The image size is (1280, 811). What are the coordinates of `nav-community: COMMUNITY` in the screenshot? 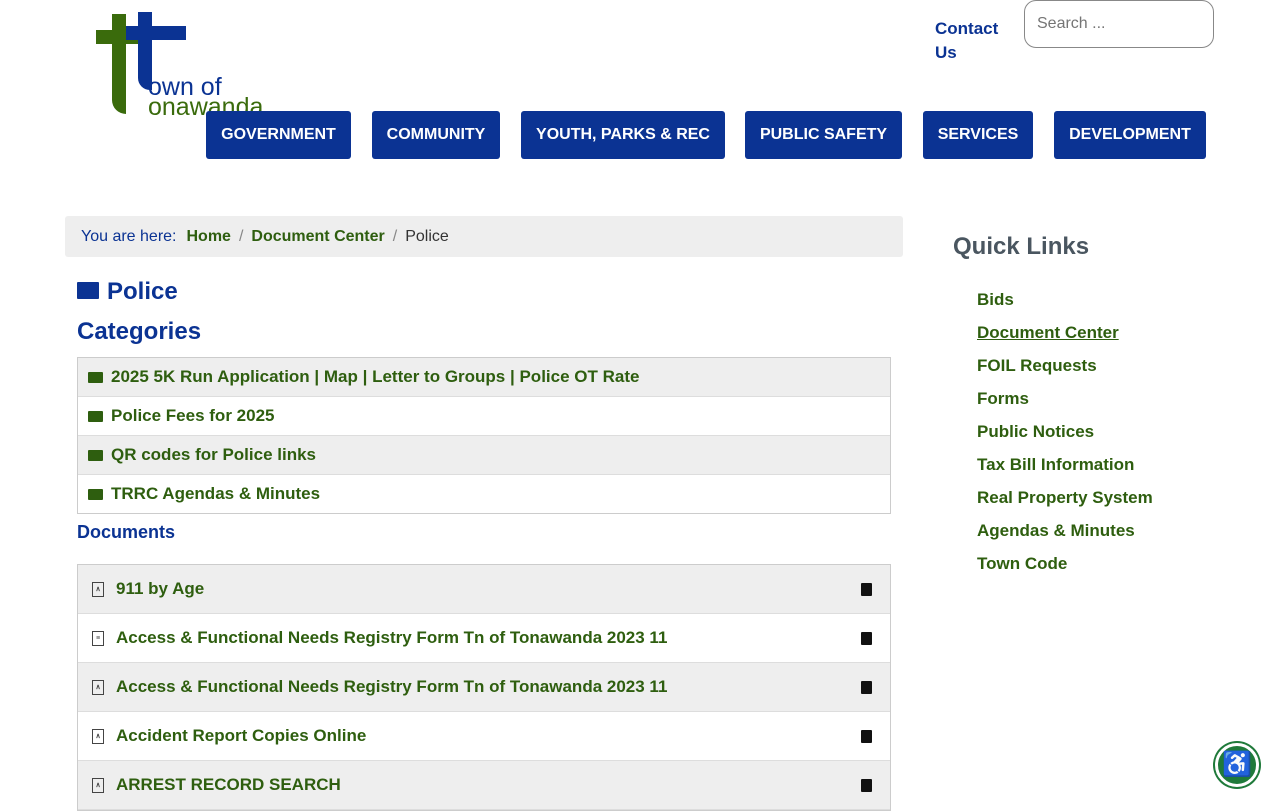 It's located at (436, 135).